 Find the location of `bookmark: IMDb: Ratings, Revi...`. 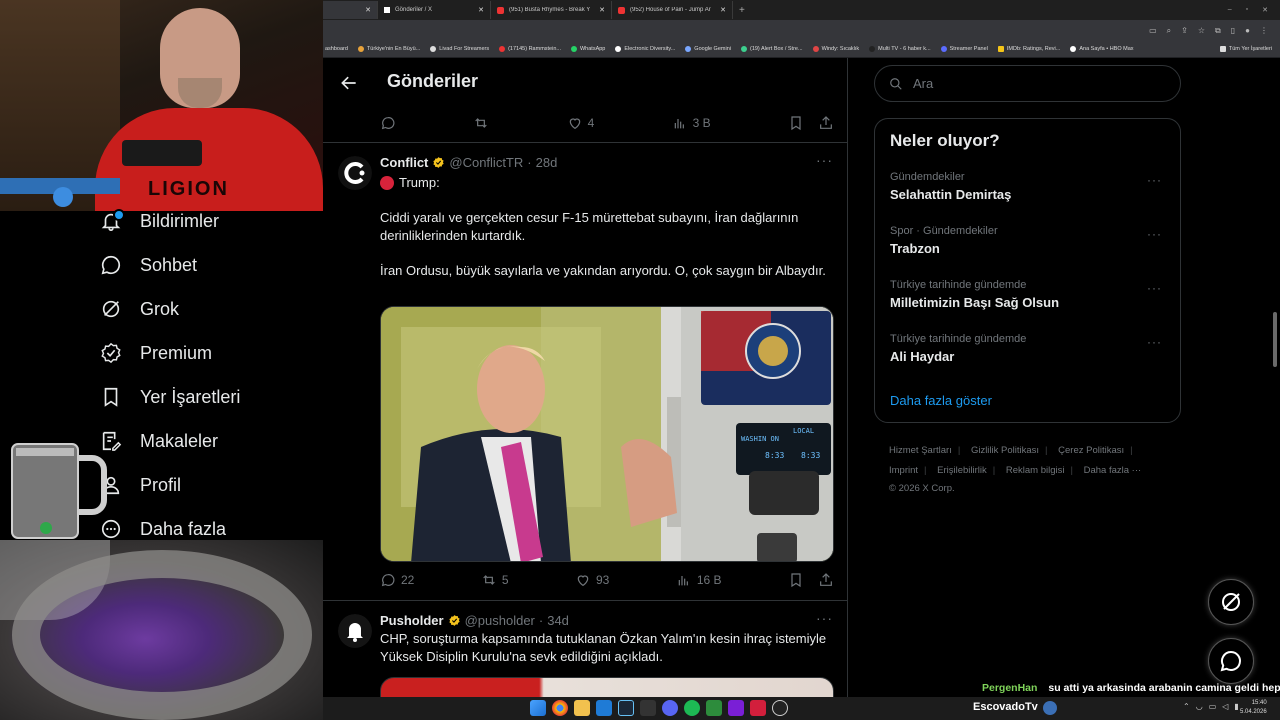

bookmark: IMDb: Ratings, Revi... is located at coordinates (1028, 49).